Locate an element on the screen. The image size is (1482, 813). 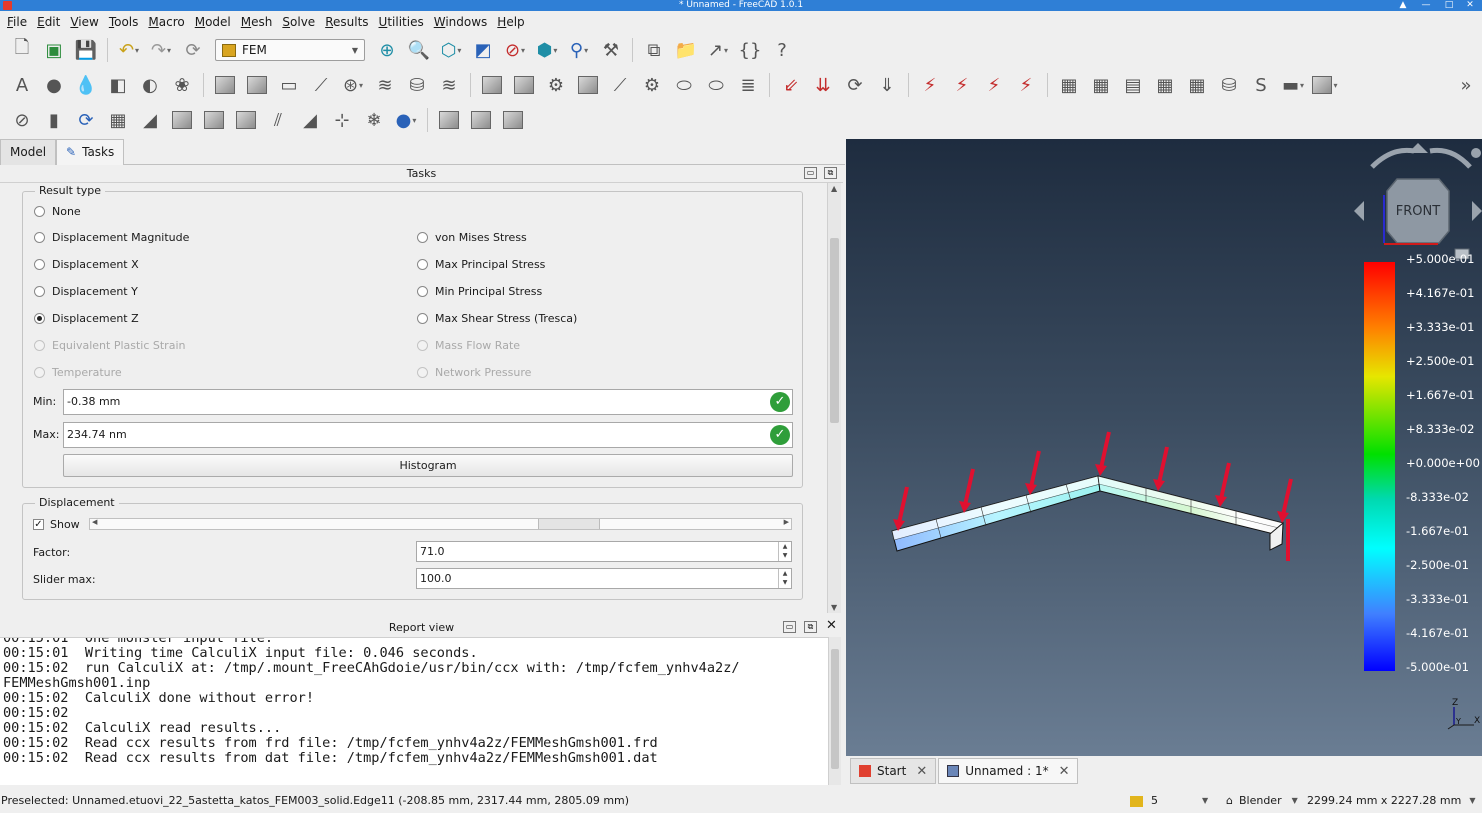
menu-file: File is located at coordinates (17, 22).